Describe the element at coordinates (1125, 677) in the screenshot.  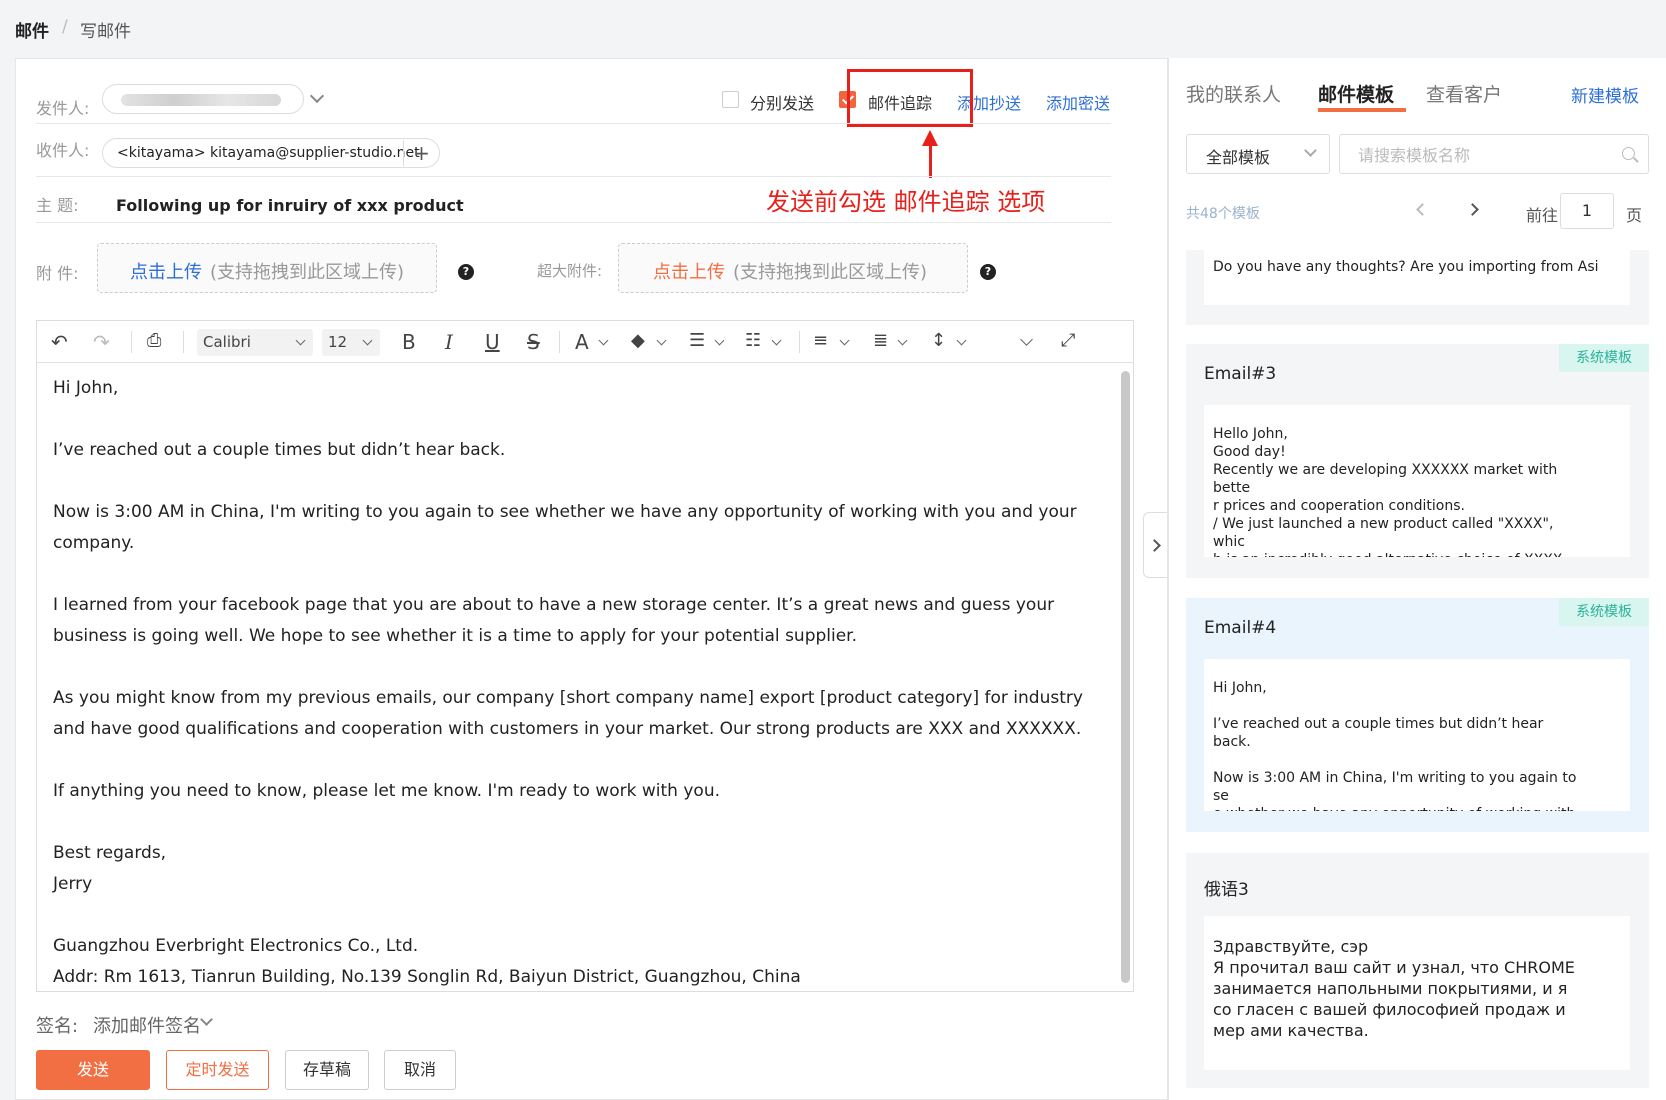
I see `editor-scrollbar` at that location.